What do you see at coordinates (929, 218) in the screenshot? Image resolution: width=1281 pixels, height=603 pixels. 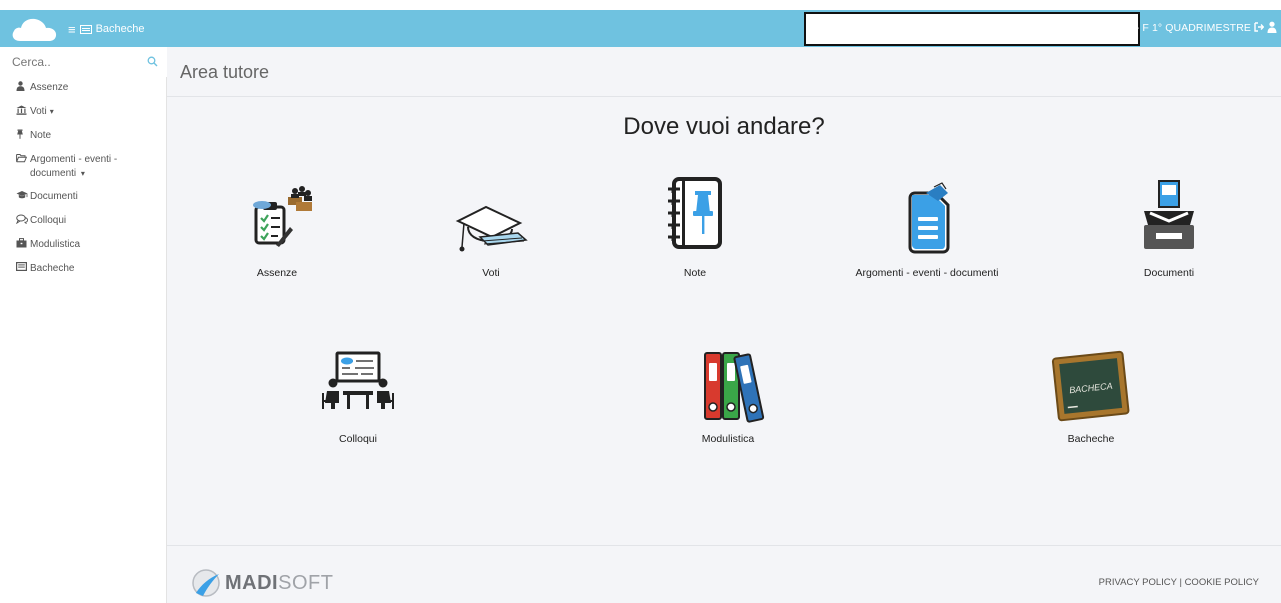 I see `document-icon` at bounding box center [929, 218].